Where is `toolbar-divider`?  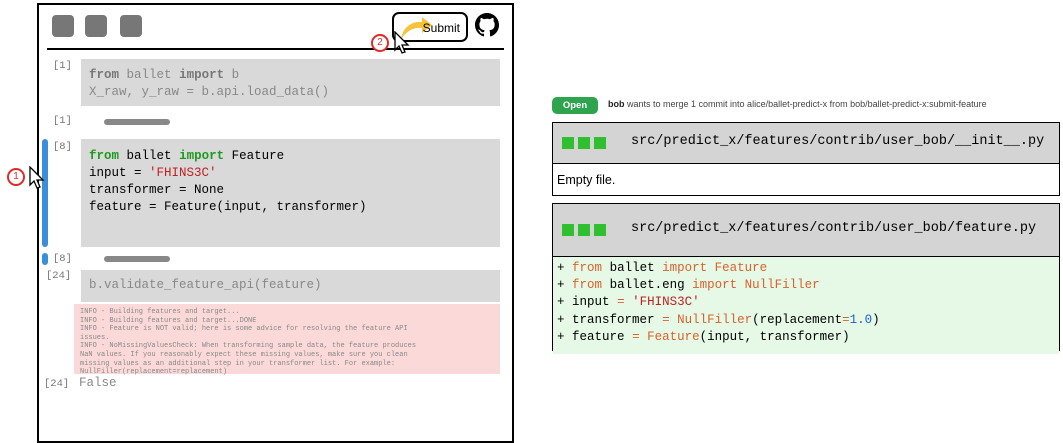
toolbar-divider is located at coordinates (275, 49).